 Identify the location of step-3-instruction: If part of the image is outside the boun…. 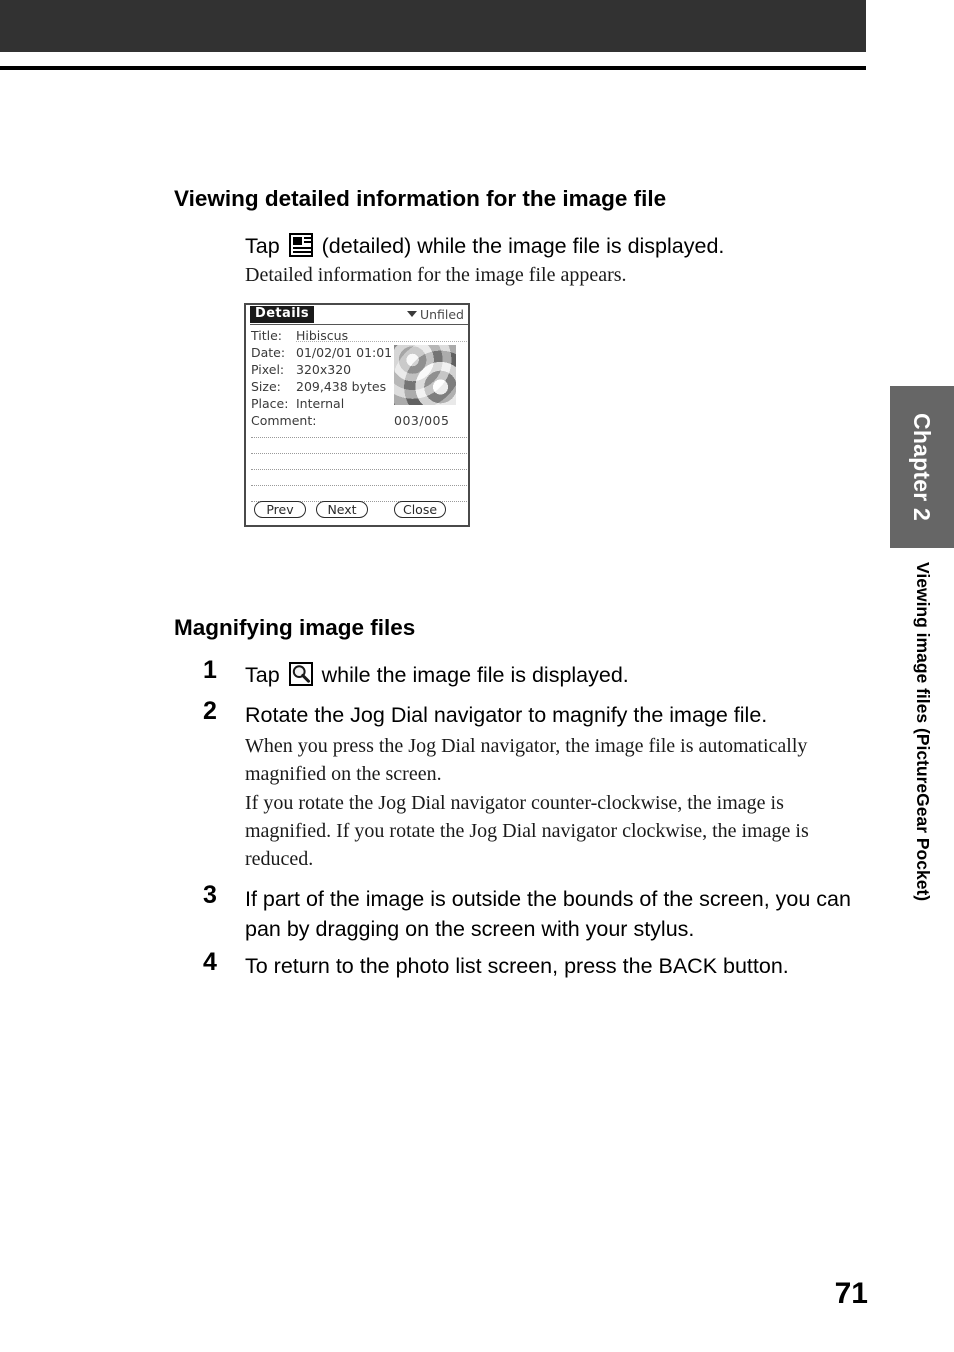
(548, 914).